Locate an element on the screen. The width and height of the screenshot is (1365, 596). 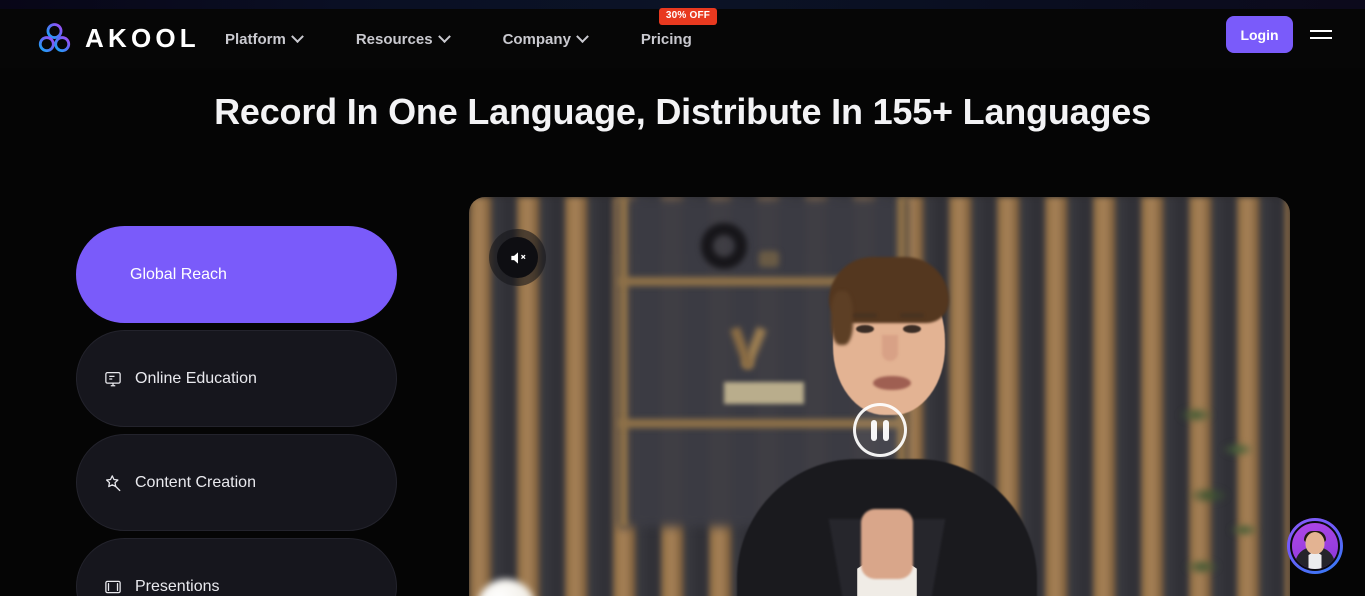
login-button: Login is located at coordinates (1259, 34).